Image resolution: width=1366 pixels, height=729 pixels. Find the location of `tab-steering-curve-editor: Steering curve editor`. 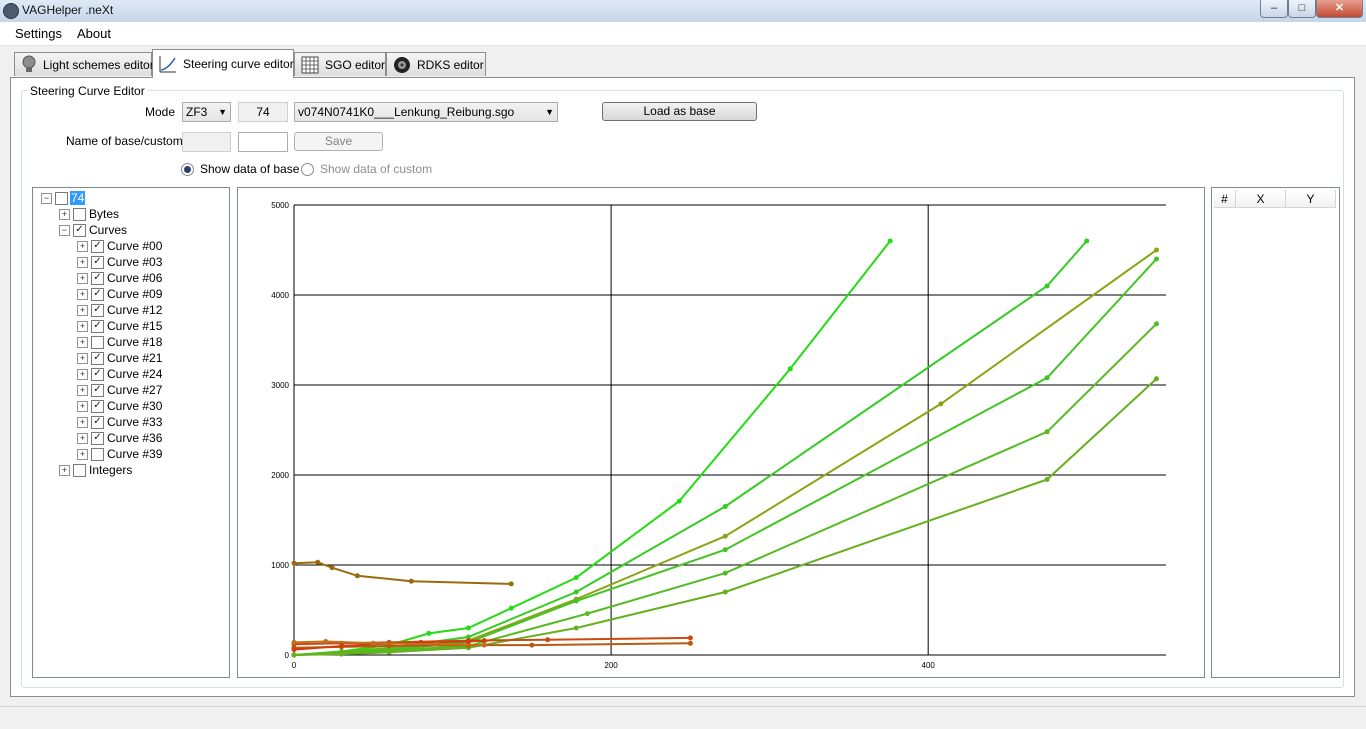

tab-steering-curve-editor: Steering curve editor is located at coordinates (223, 63).